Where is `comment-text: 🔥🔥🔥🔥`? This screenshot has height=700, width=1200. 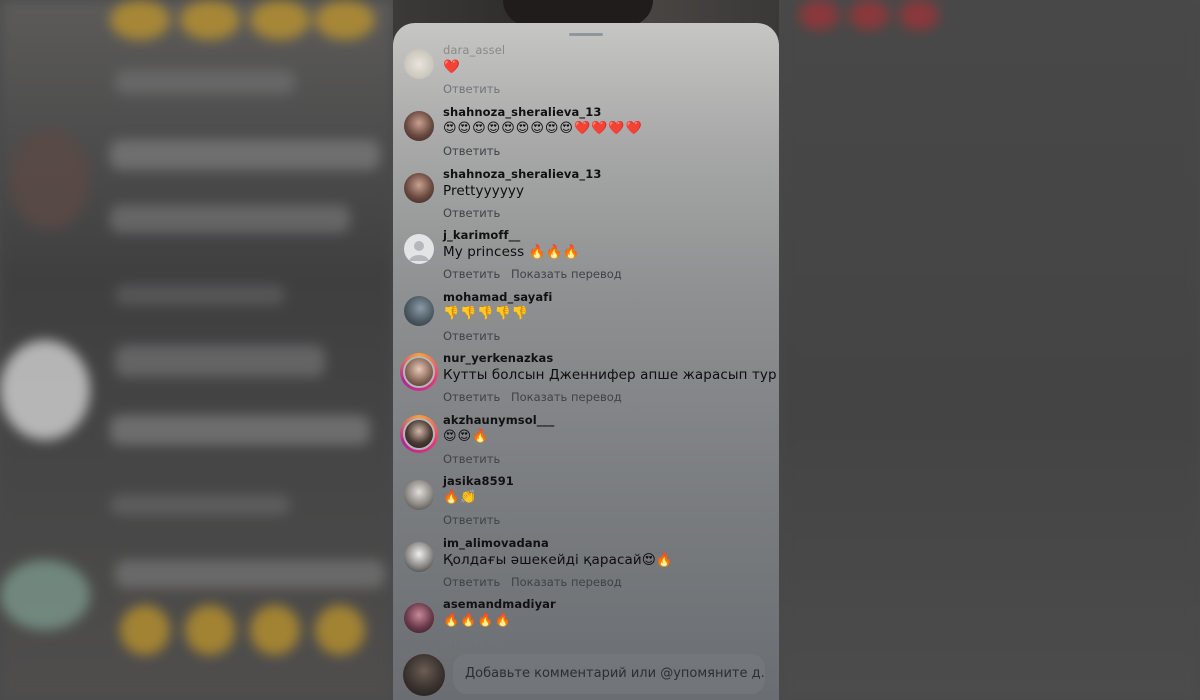
comment-text: 🔥🔥🔥🔥 is located at coordinates (477, 620).